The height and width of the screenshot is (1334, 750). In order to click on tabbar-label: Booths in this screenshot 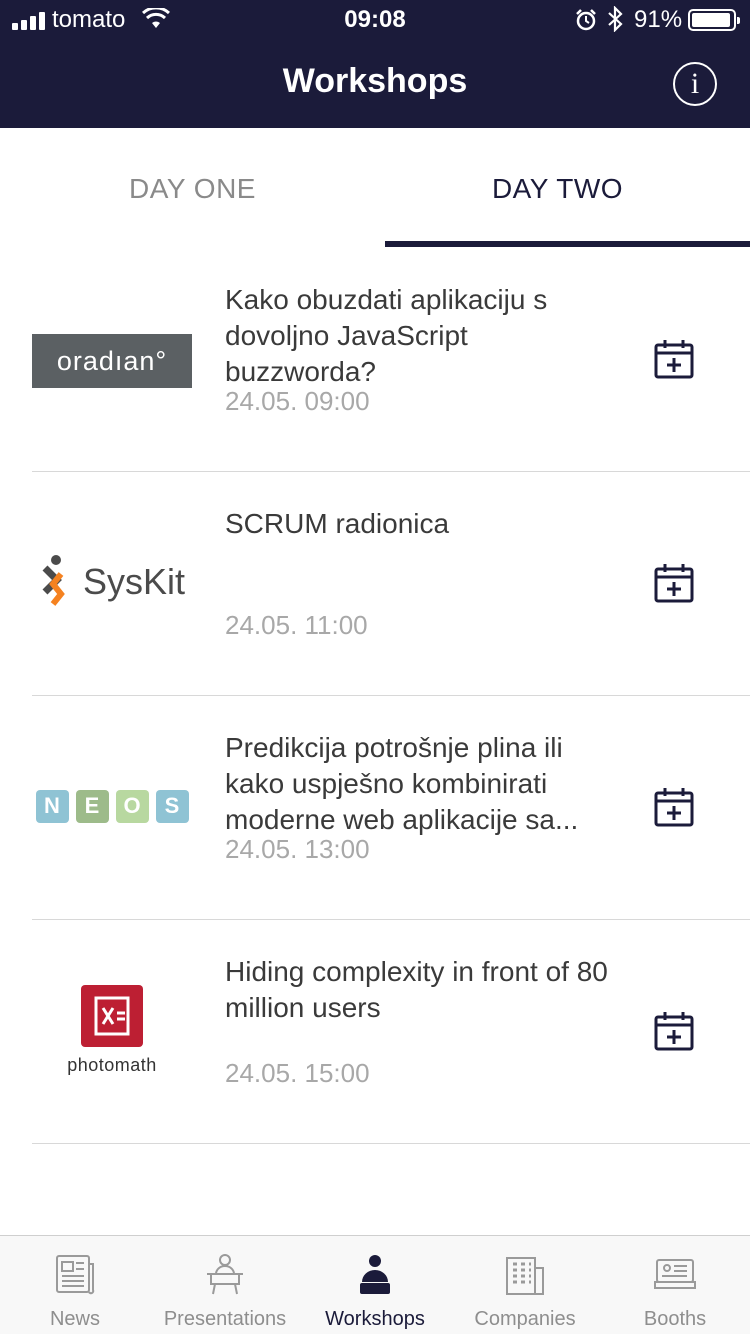, I will do `click(675, 1319)`.